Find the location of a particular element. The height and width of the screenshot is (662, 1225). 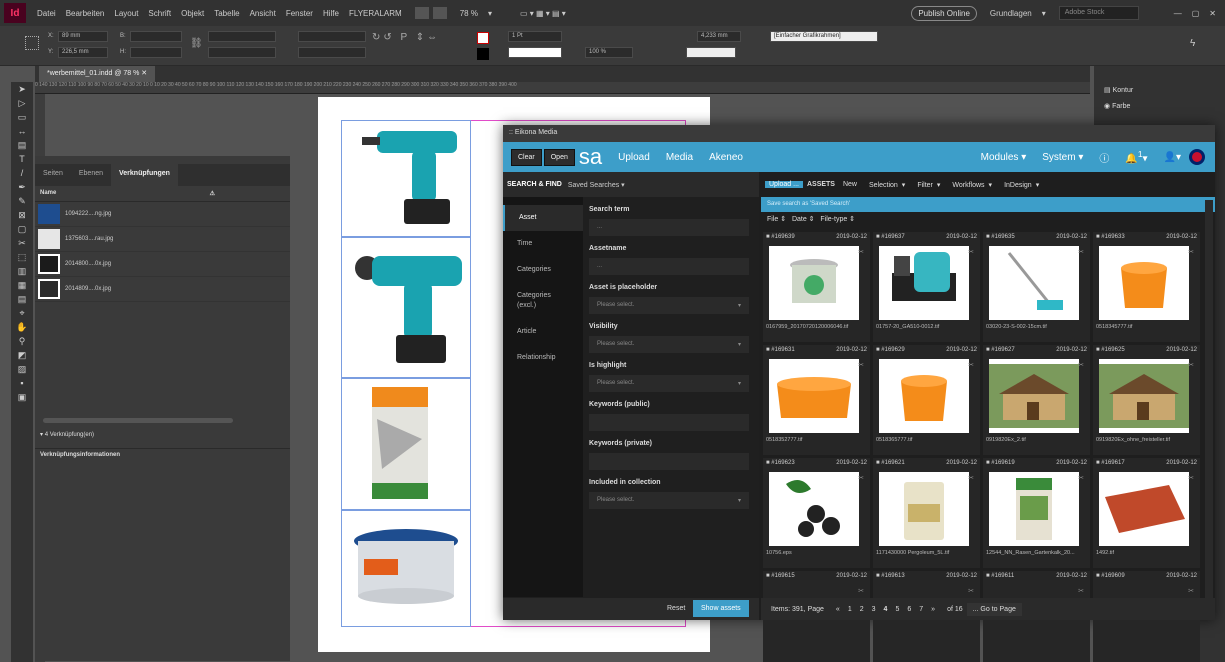

saved-searches-dropdown: Saved Searches ▾ is located at coordinates (596, 185).